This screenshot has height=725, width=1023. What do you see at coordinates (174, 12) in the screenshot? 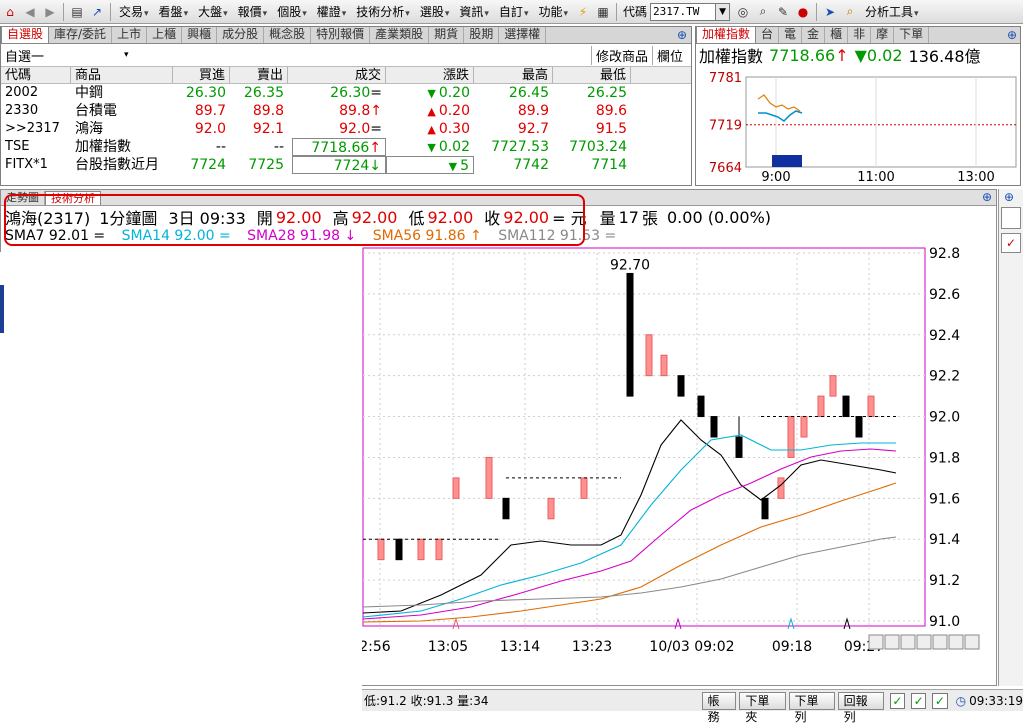
I see `menu-watch: 看盤` at bounding box center [174, 12].